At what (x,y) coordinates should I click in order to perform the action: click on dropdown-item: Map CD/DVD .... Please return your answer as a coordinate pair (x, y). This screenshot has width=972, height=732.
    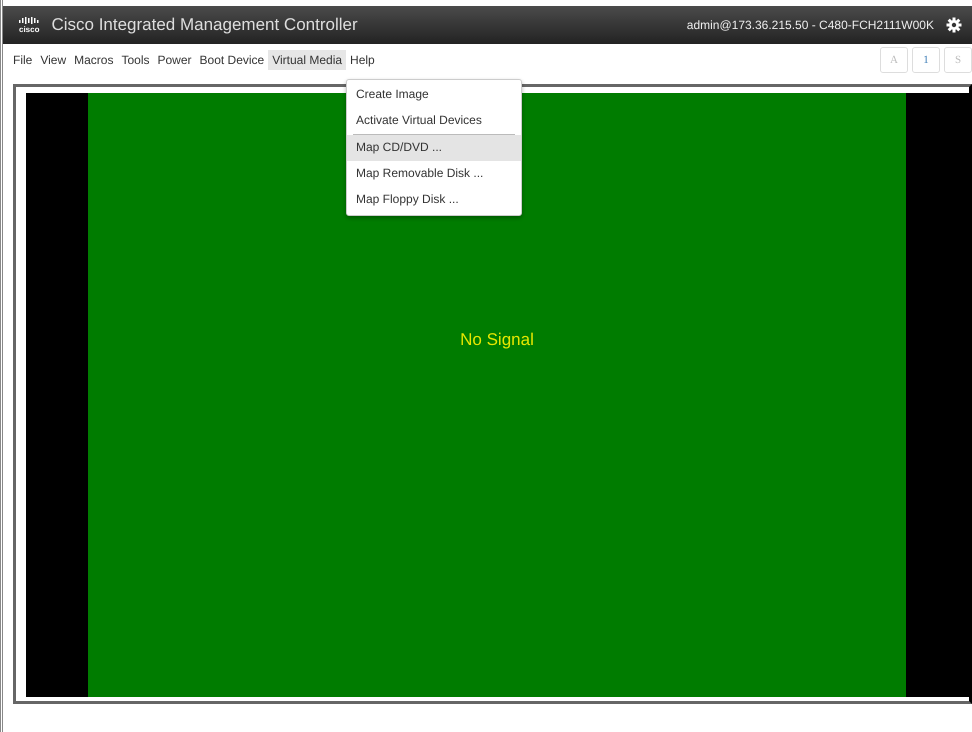
    Looking at the image, I should click on (434, 148).